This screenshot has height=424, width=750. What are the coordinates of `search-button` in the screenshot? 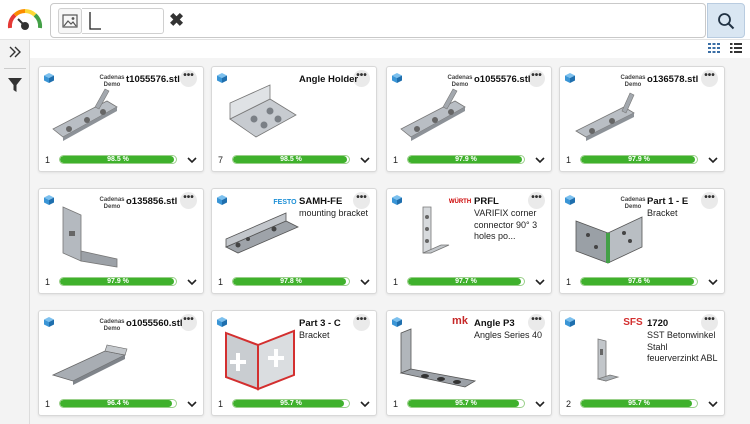 It's located at (726, 20).